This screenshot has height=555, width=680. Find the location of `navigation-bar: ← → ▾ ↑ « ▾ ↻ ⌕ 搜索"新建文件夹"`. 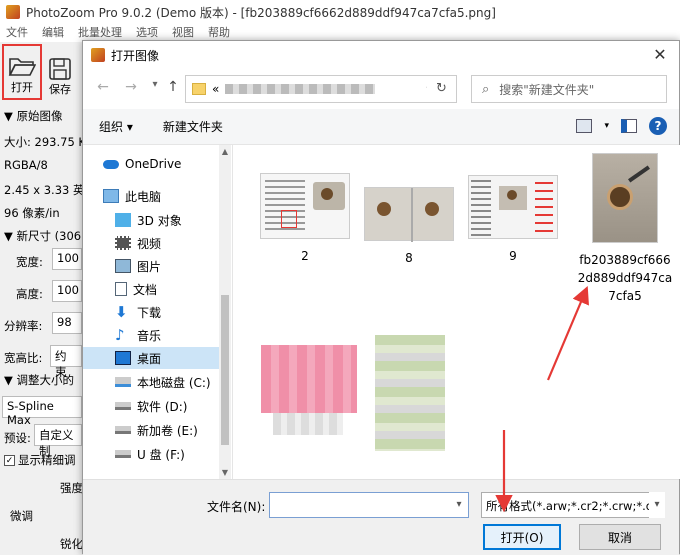

navigation-bar: ← → ▾ ↑ « ▾ ↻ ⌕ 搜索"新建文件夹" is located at coordinates (381, 89).